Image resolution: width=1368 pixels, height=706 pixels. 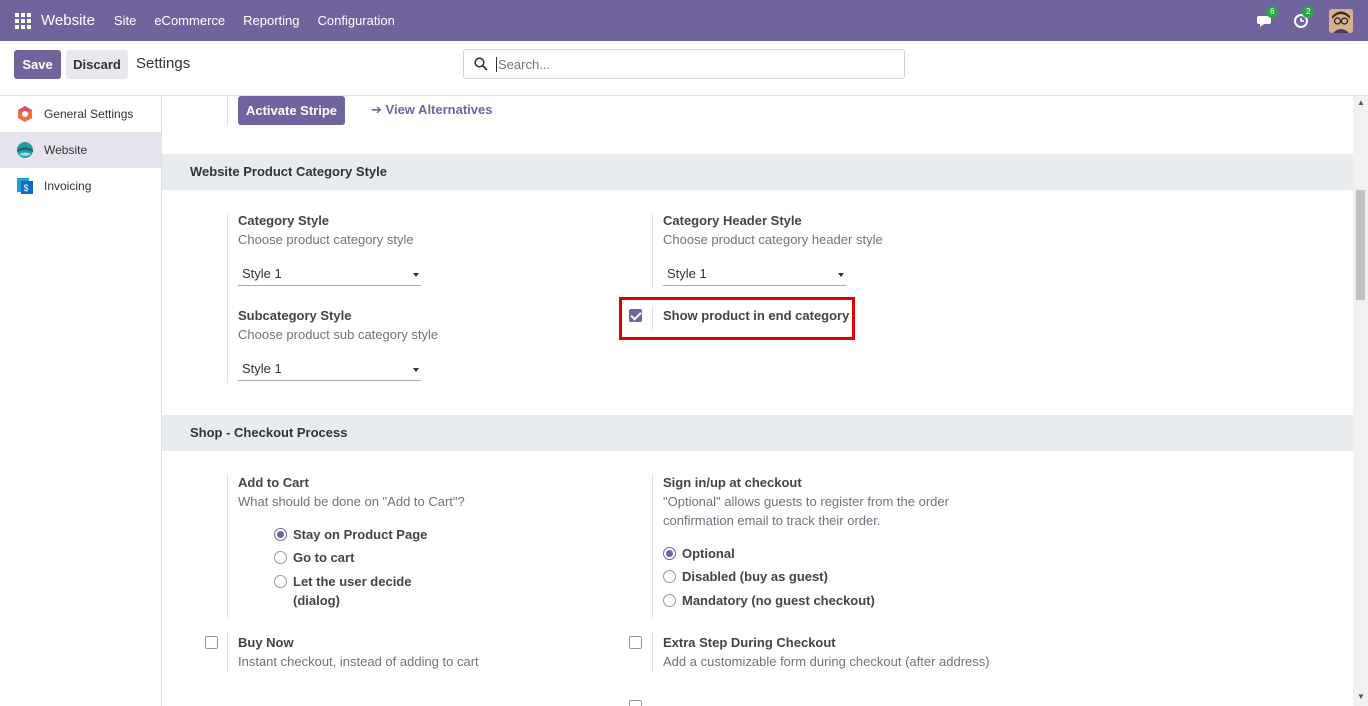 I want to click on sidebar-item-label: Website, so click(x=66, y=150).